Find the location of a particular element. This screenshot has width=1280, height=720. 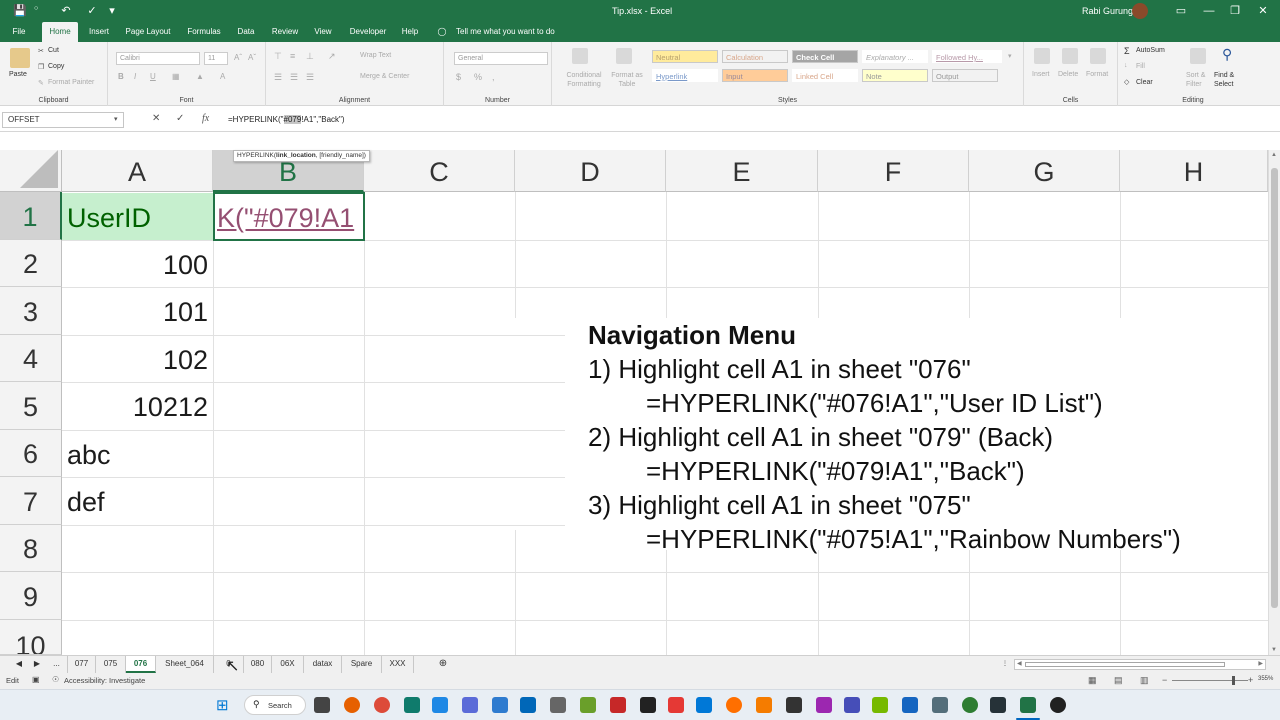

format-cells-icon is located at coordinates (1098, 56).